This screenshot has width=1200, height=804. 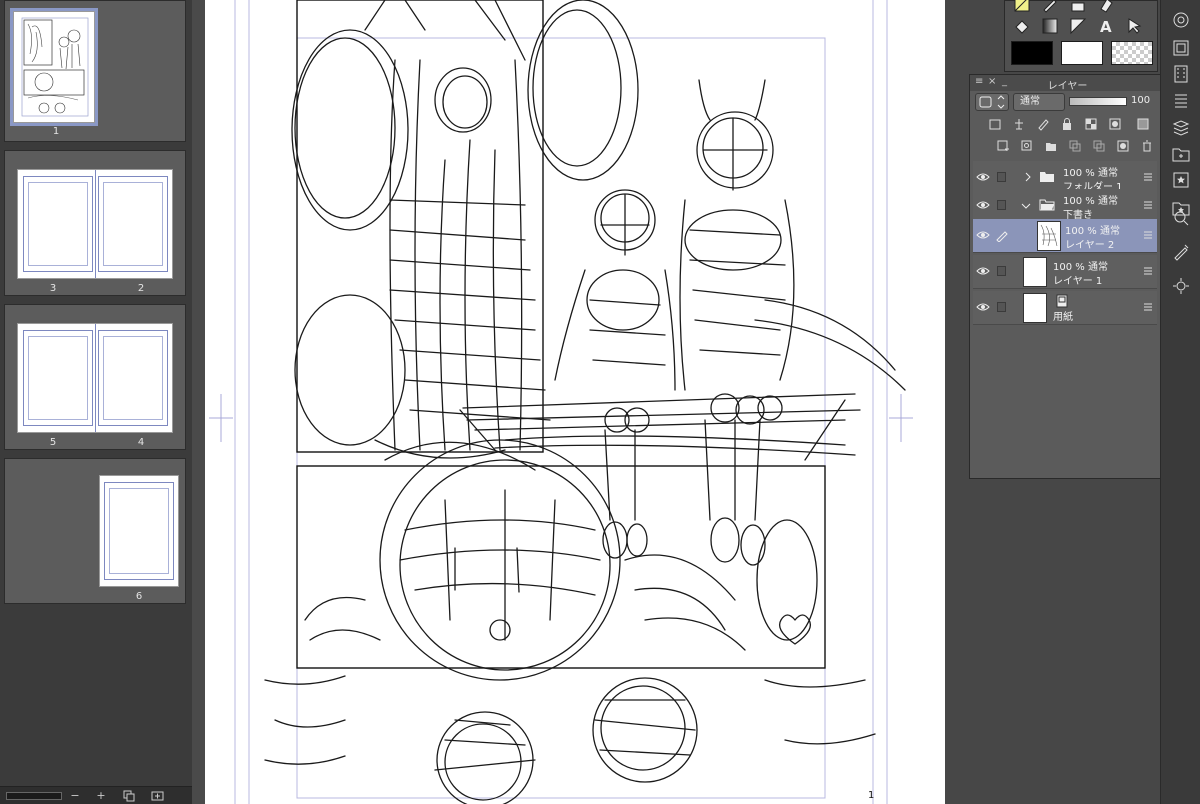 What do you see at coordinates (1032, 53) in the screenshot?
I see `main-color-swatch` at bounding box center [1032, 53].